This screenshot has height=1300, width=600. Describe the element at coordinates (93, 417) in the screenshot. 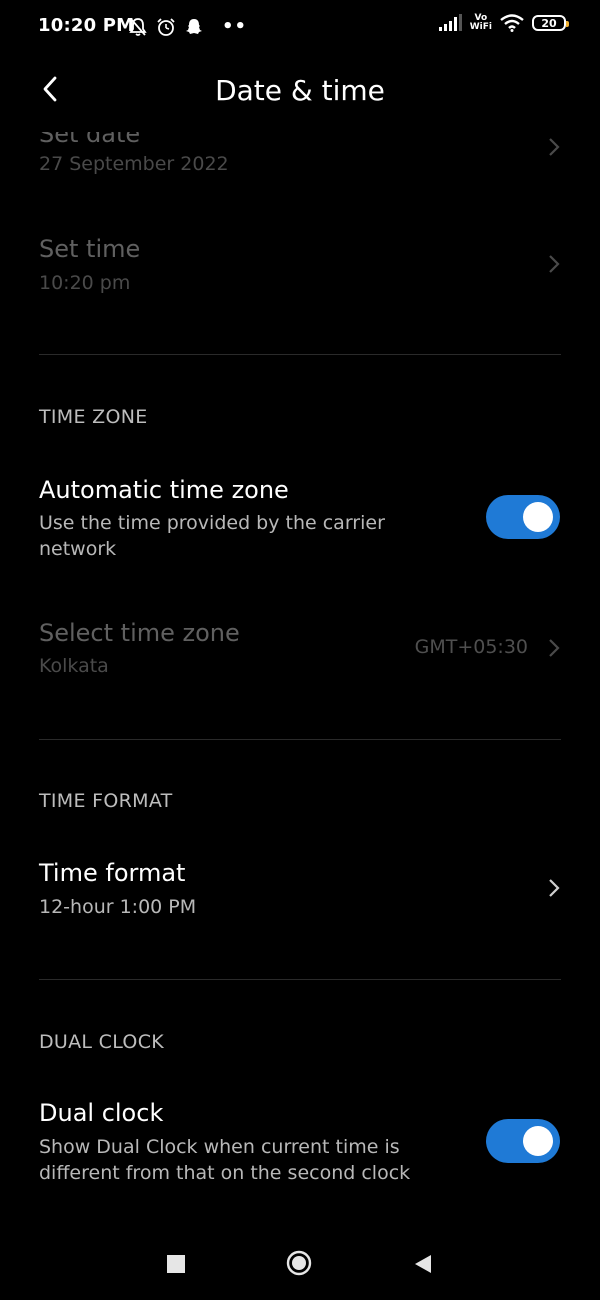

I see `section-header-time-zone: TIME ZONE` at that location.